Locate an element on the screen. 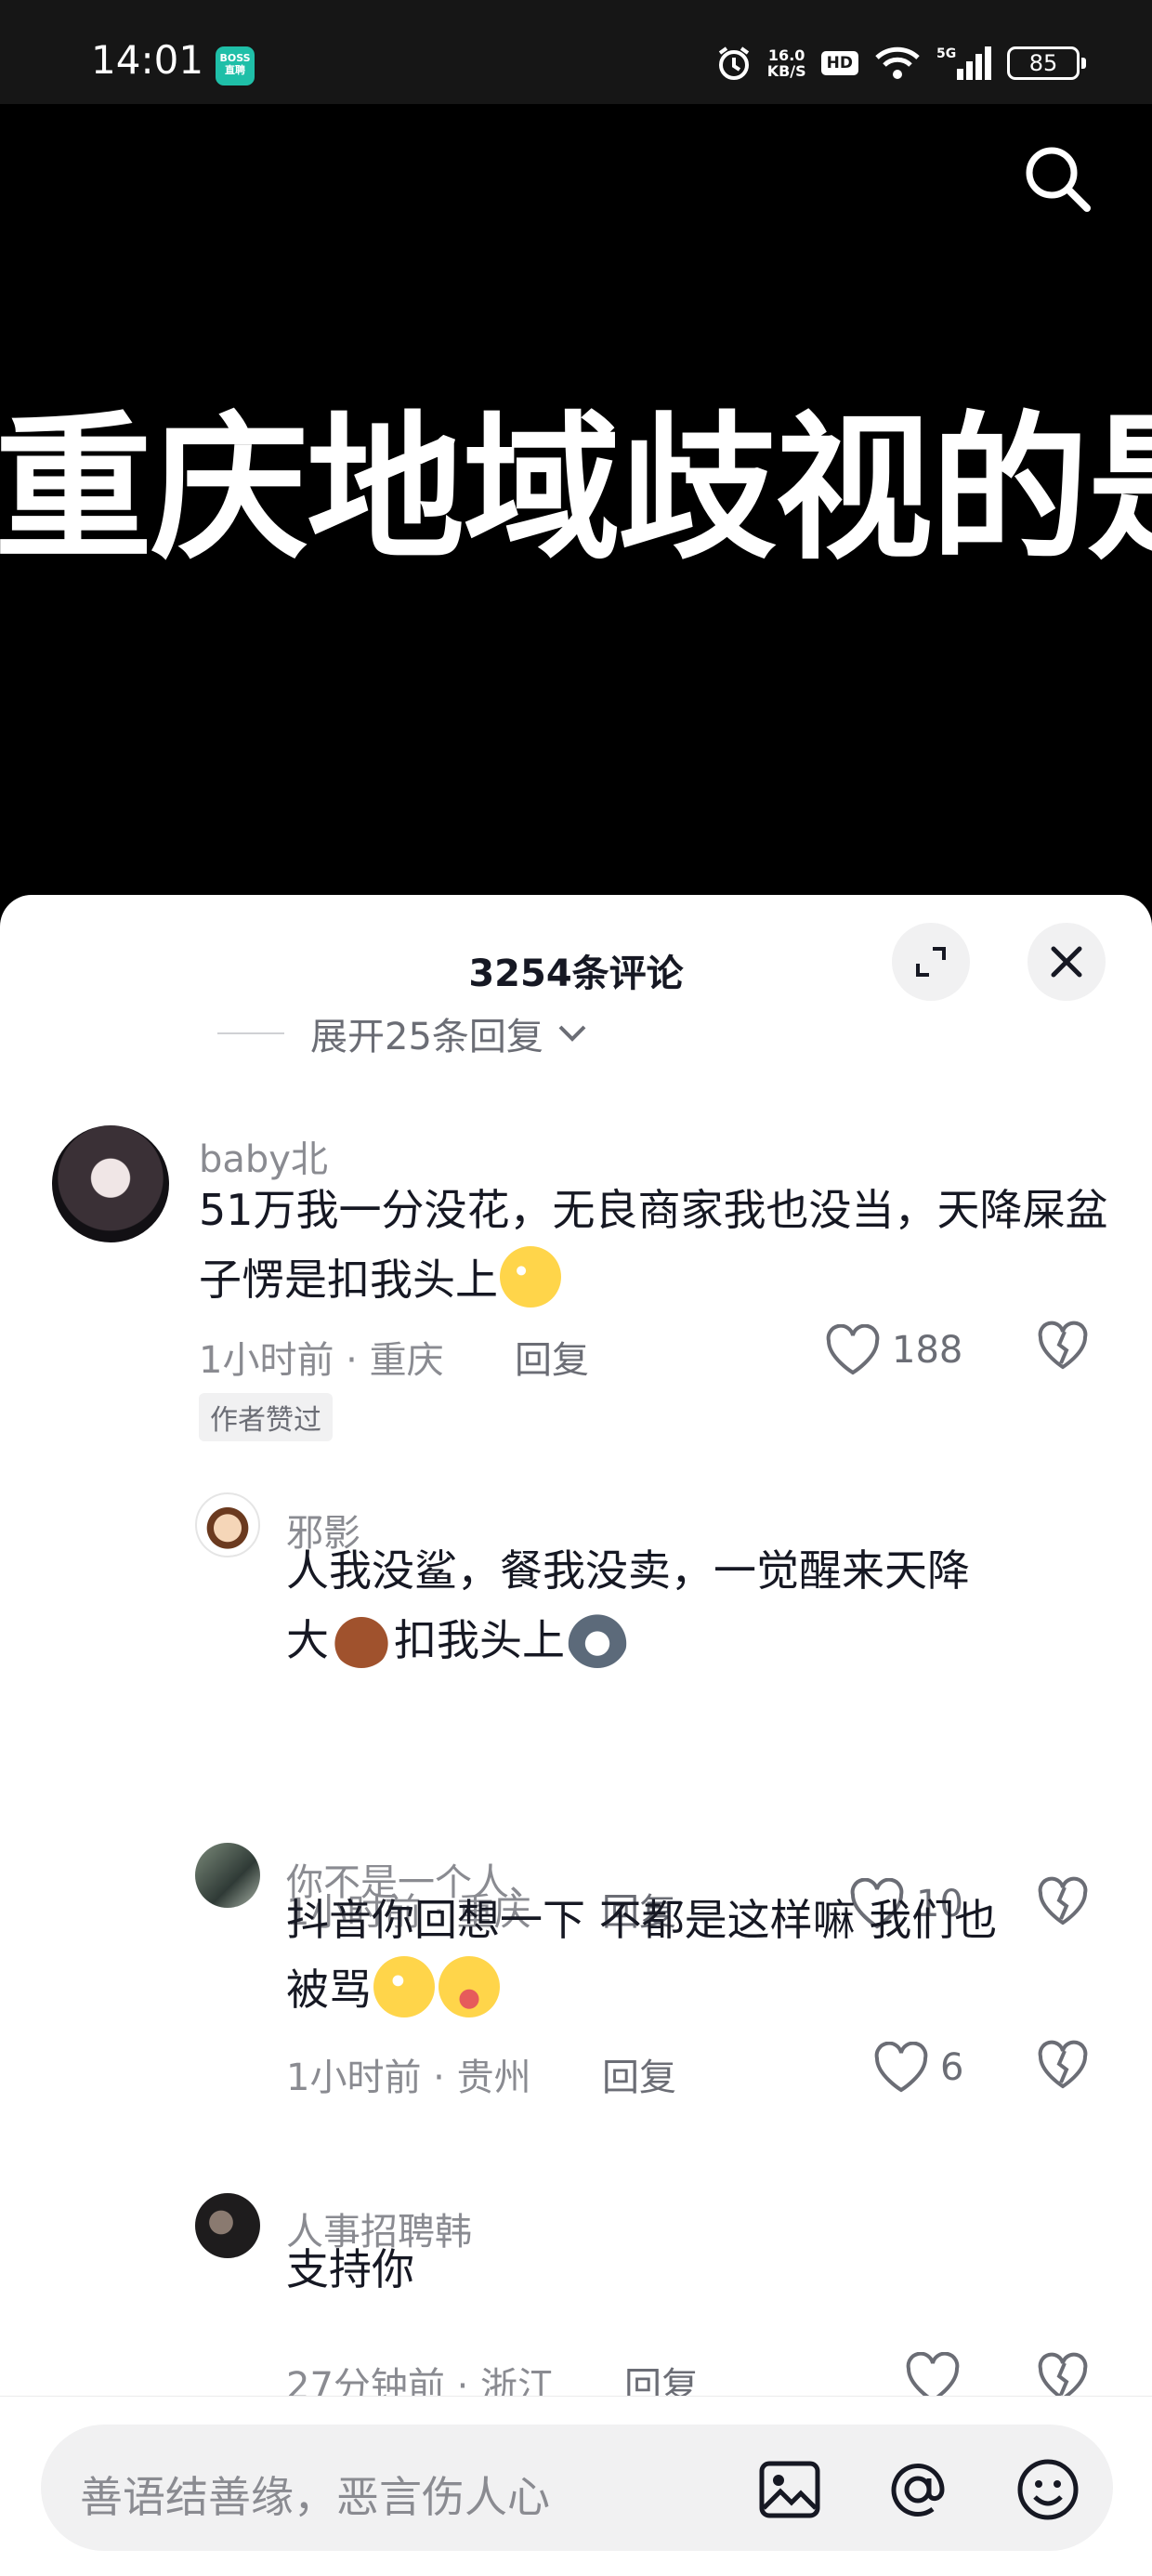 This screenshot has height=2576, width=1152. thinking-face-emoji is located at coordinates (404, 1986).